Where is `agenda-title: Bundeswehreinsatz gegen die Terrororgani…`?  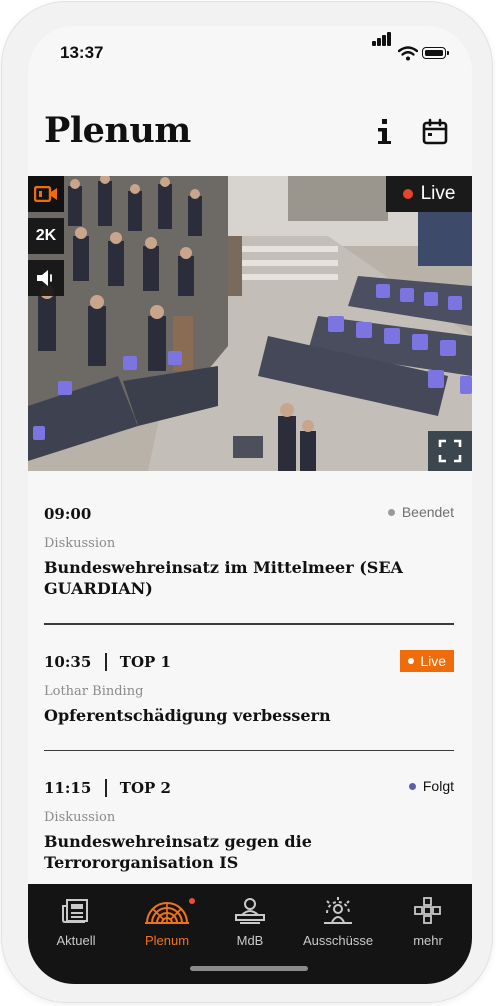
agenda-title: Bundeswehreinsatz gegen die Terrororgani… is located at coordinates (178, 852).